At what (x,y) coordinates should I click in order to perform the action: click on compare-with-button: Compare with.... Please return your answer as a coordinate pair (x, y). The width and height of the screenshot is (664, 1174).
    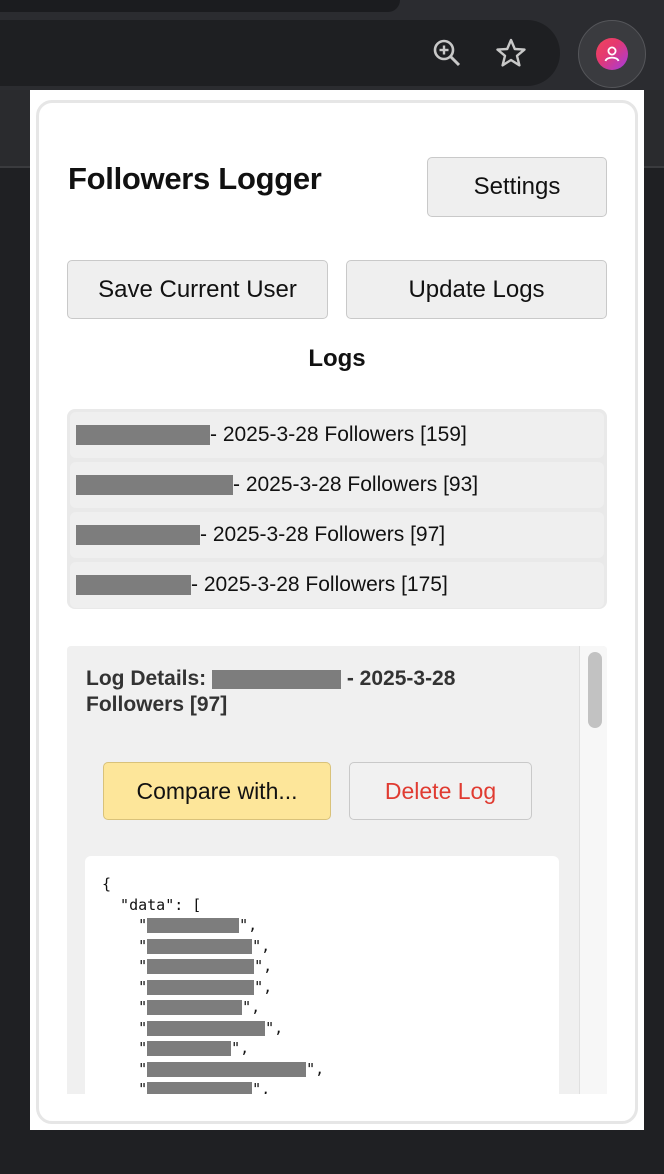
    Looking at the image, I should click on (217, 791).